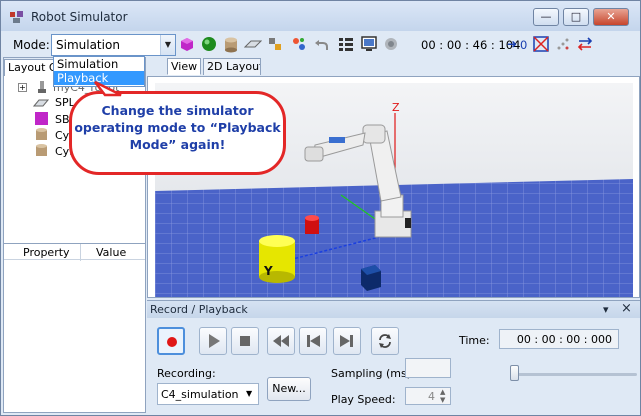 Image resolution: width=641 pixels, height=416 pixels. I want to click on record-dot-icon, so click(172, 342).